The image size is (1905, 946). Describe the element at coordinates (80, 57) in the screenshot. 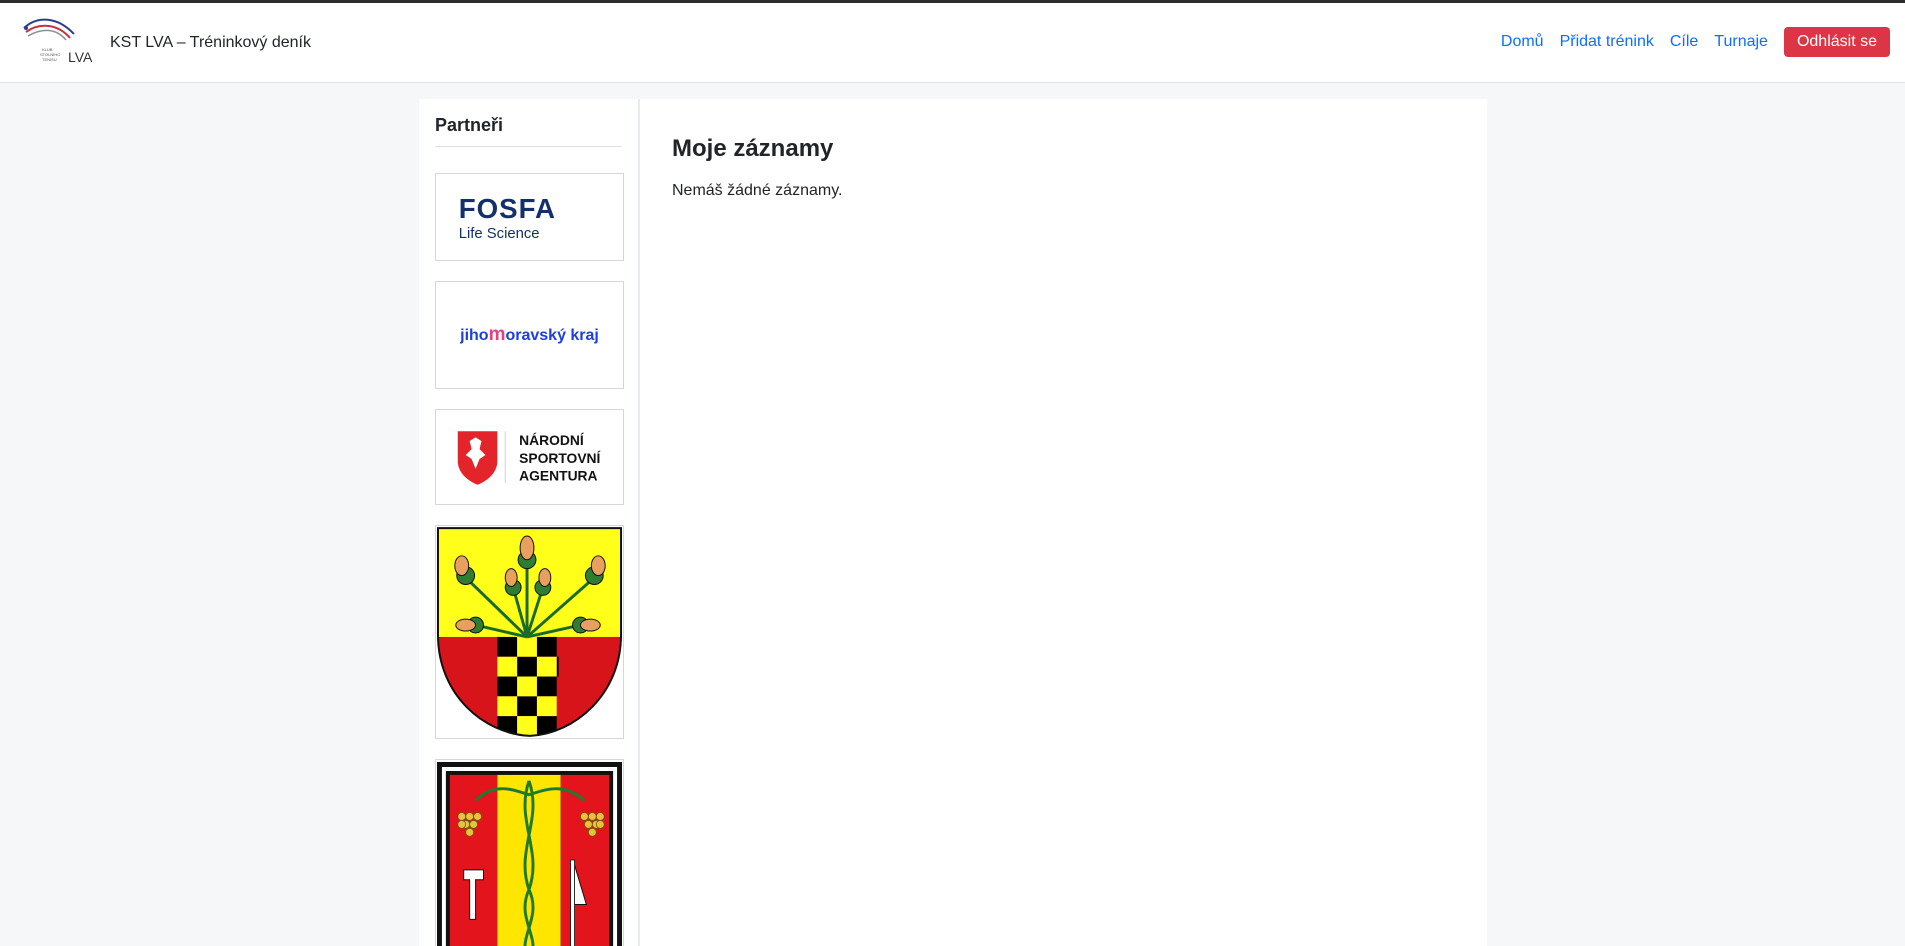

I see `svg-text: LVA` at that location.